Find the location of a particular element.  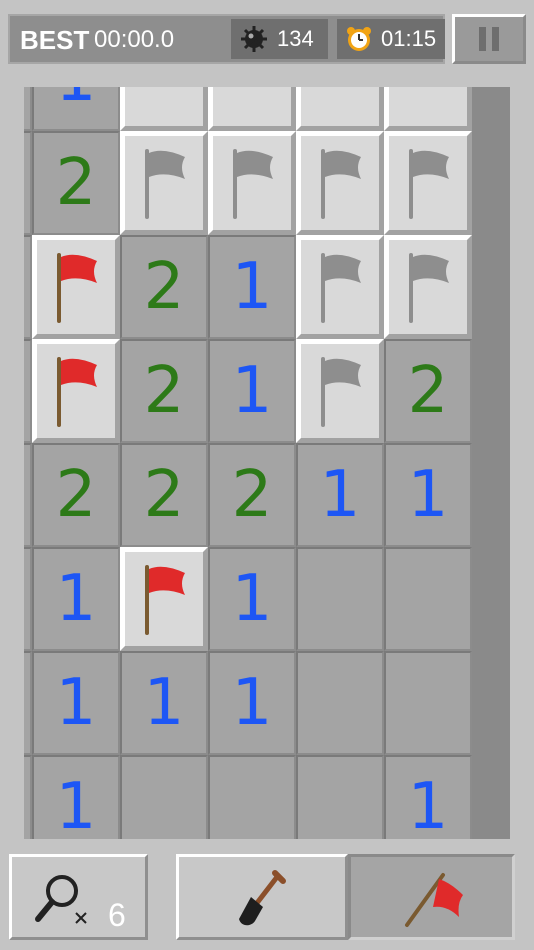

flag-mode-button is located at coordinates (431, 897).